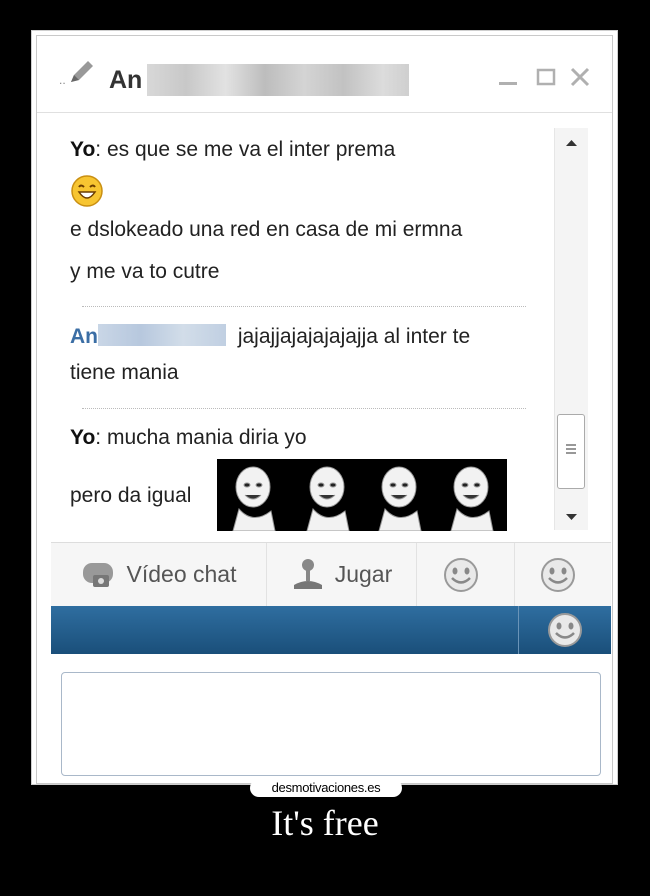  I want to click on message-text: : mucha mania diria yo, so click(201, 437).